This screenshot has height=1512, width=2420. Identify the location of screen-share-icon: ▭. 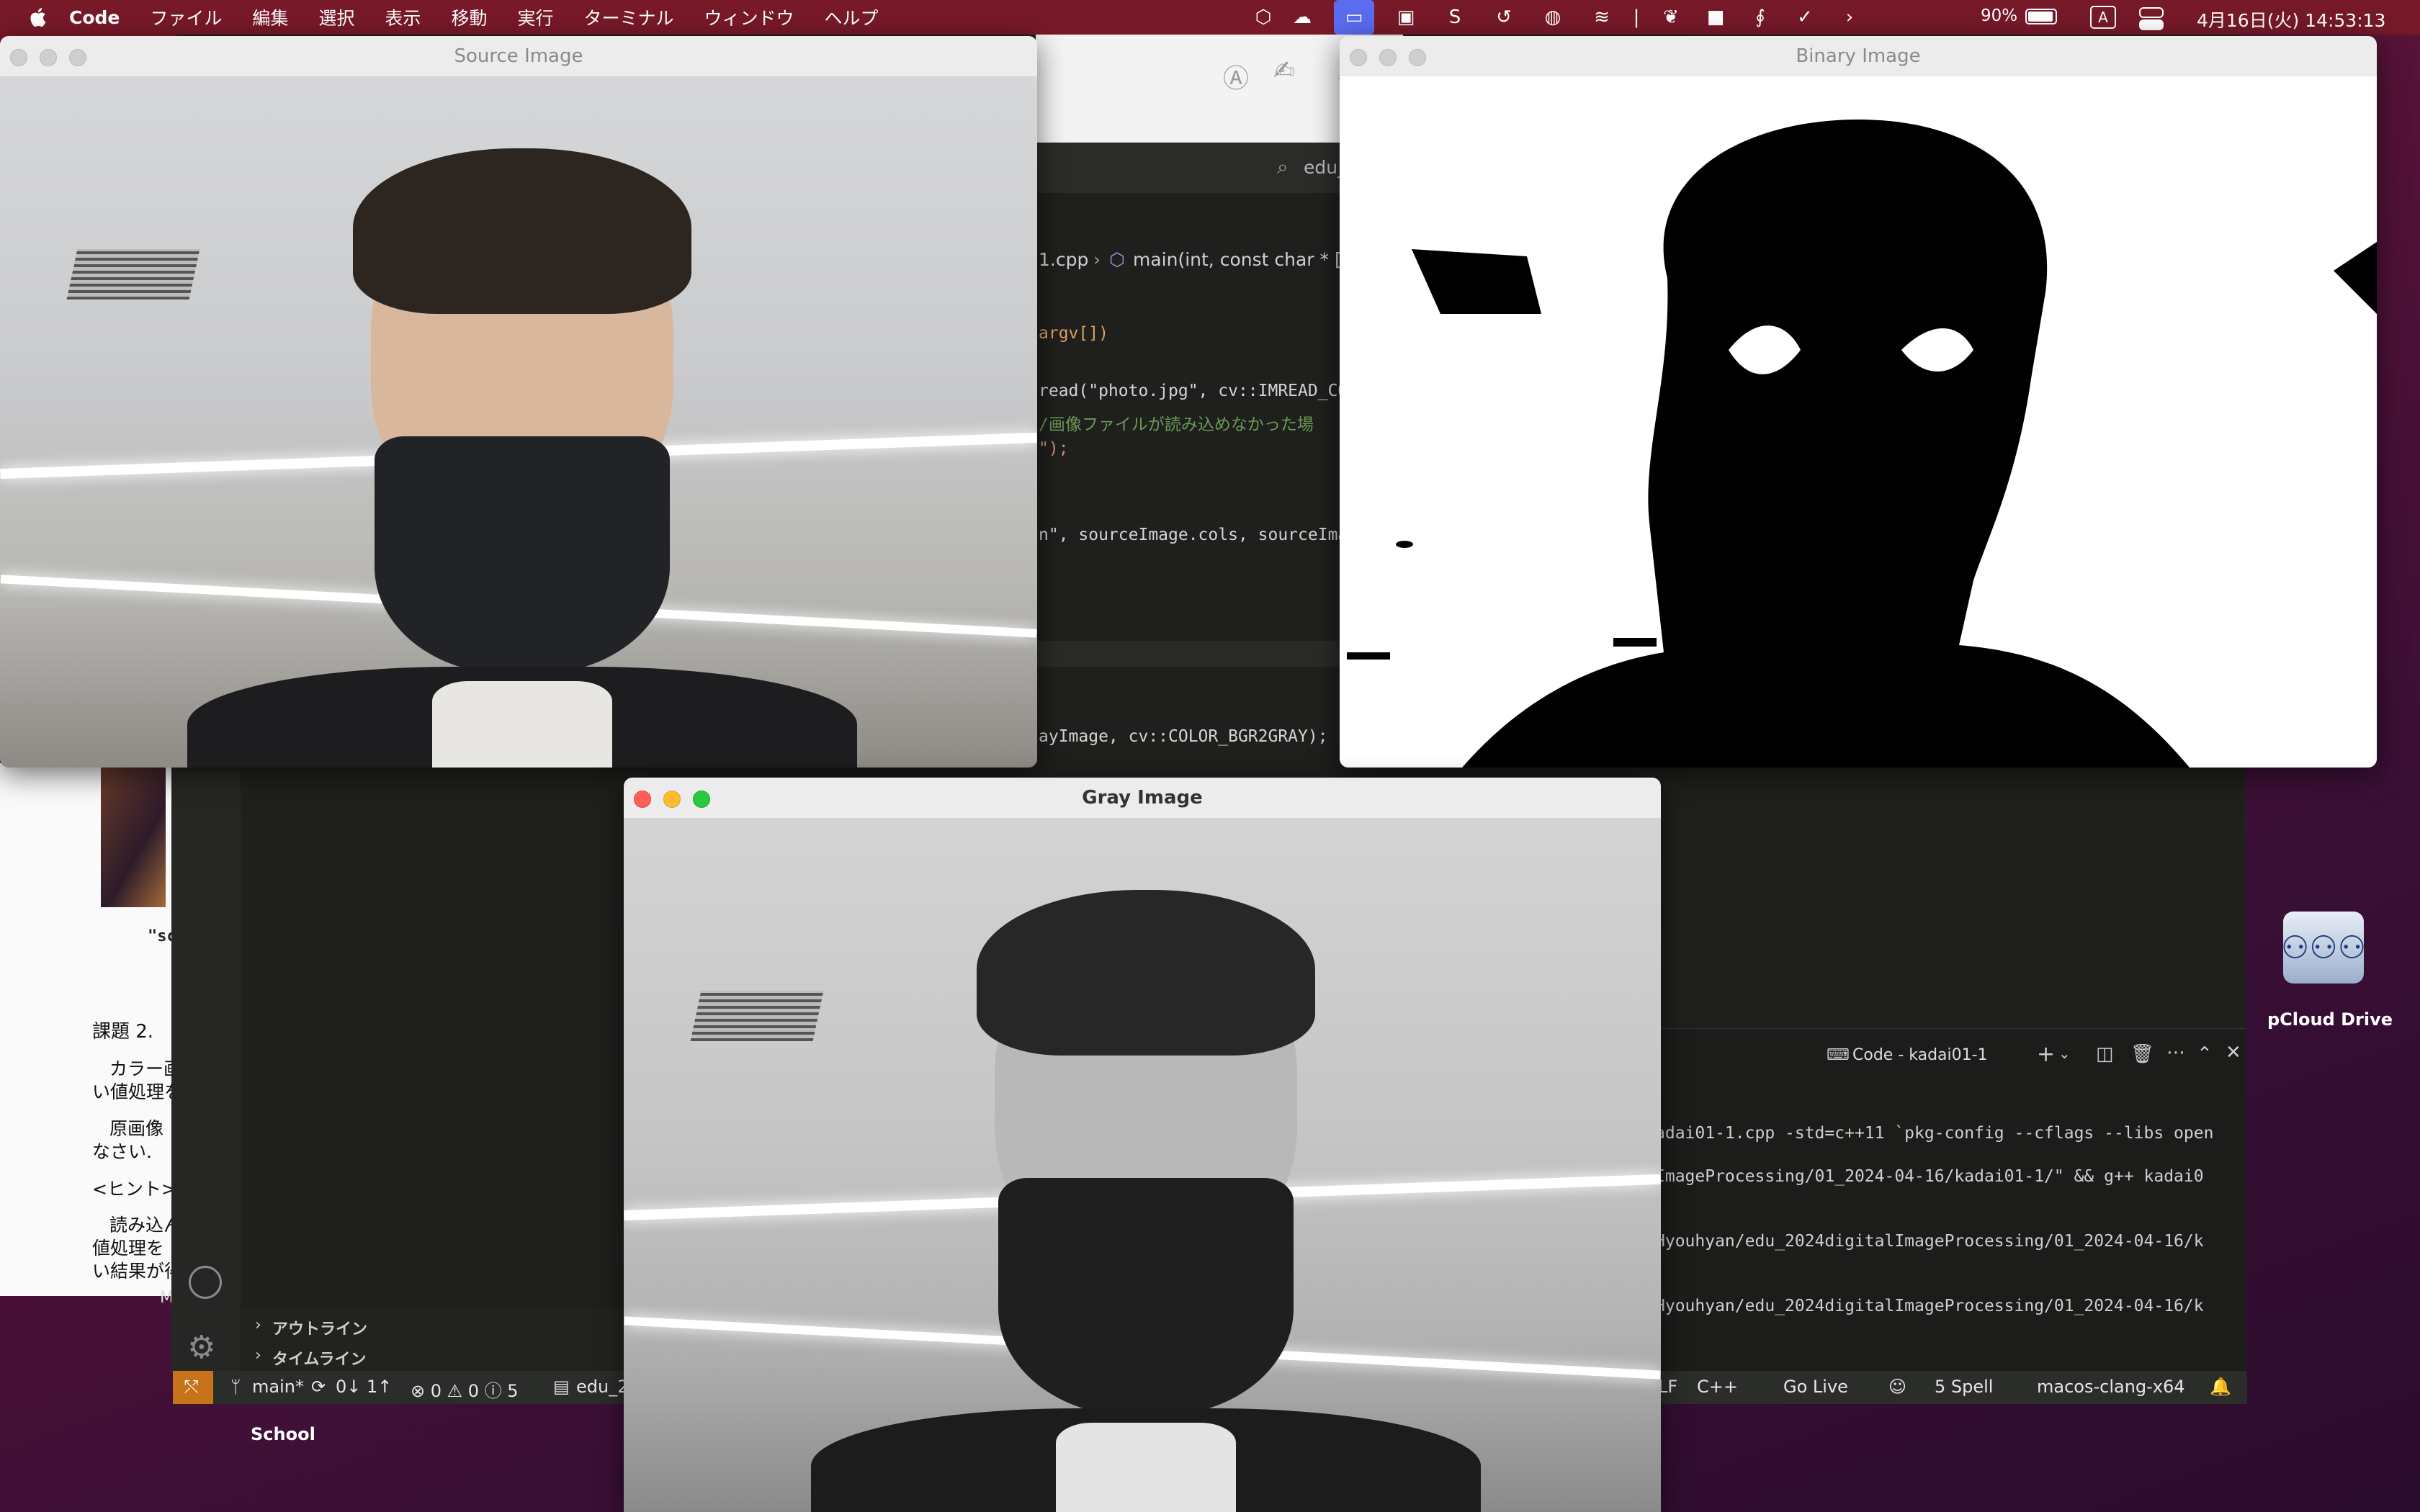
(1354, 17).